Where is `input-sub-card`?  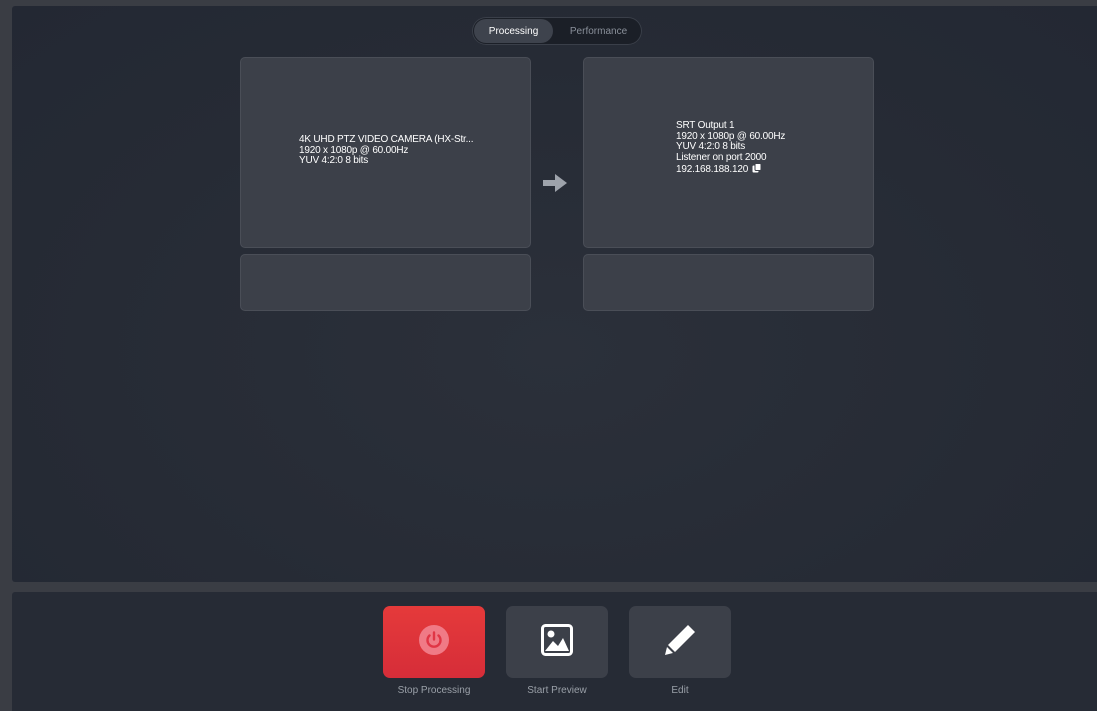 input-sub-card is located at coordinates (385, 282).